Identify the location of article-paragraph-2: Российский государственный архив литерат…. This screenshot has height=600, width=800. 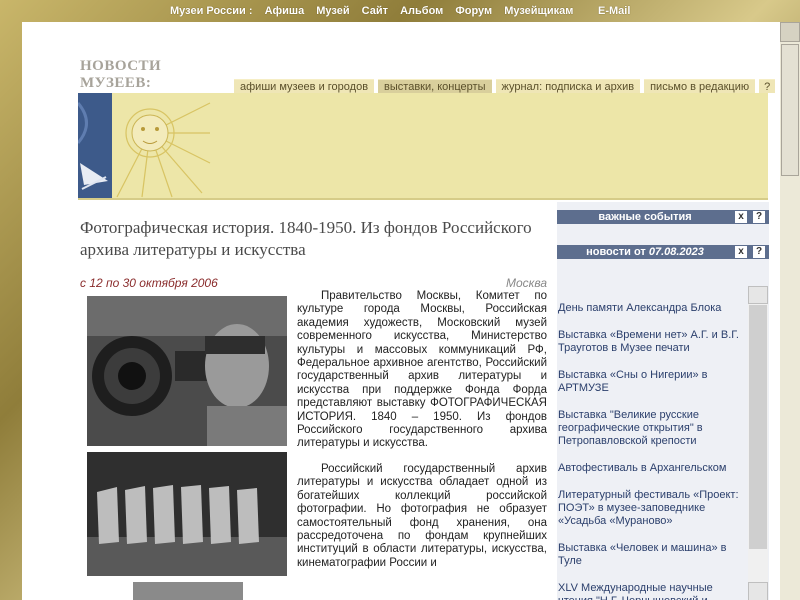
(422, 515).